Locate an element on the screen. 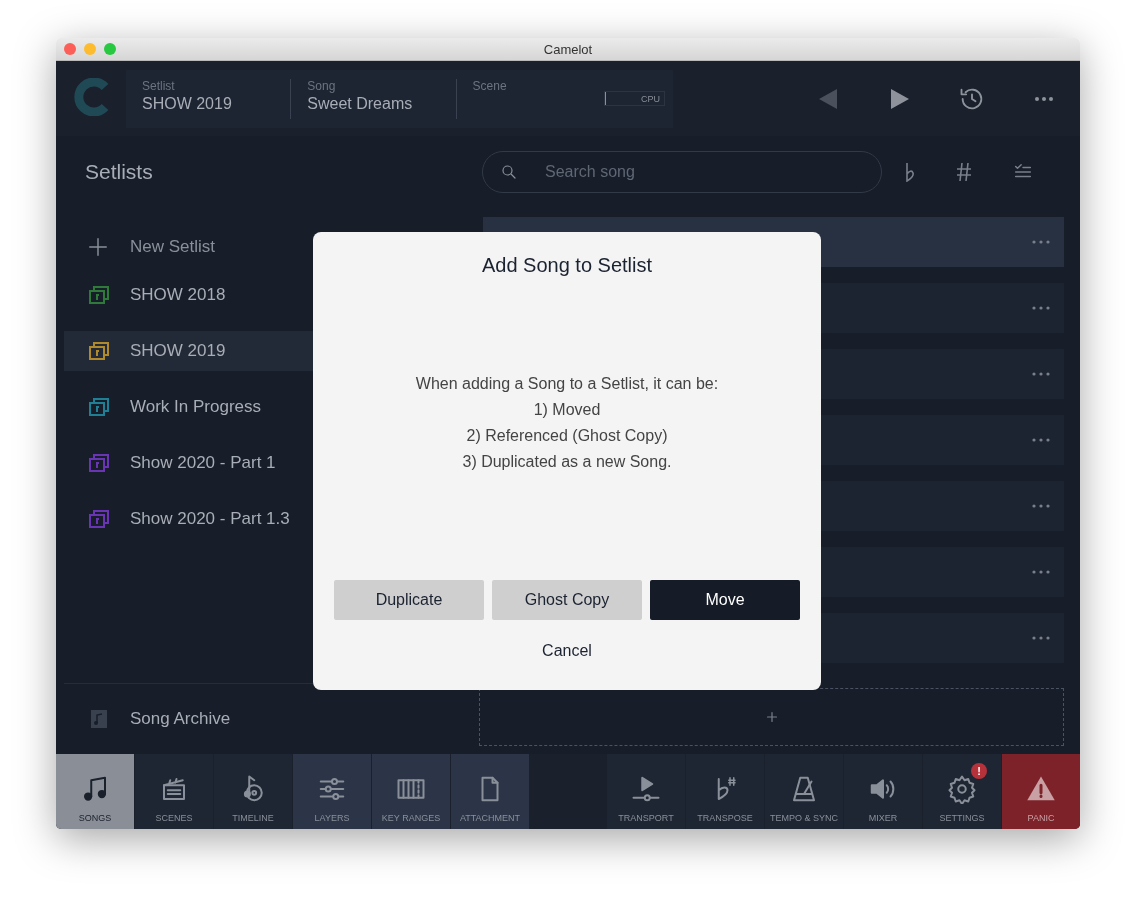  window-title: Camelot is located at coordinates (568, 49).